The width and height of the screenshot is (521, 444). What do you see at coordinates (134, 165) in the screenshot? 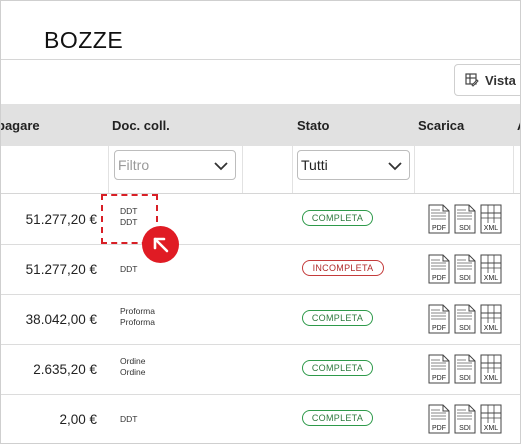
I see `doc-filter-placeholder: Filtro` at bounding box center [134, 165].